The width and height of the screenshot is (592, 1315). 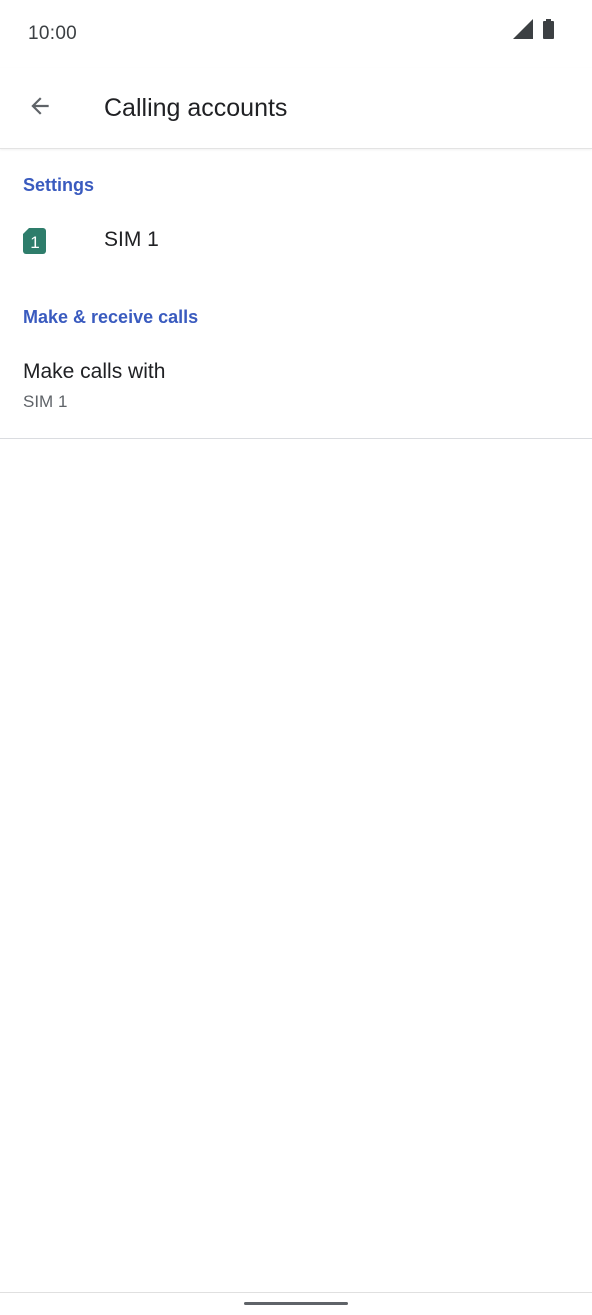 I want to click on gesture-nav-handle, so click(x=296, y=1303).